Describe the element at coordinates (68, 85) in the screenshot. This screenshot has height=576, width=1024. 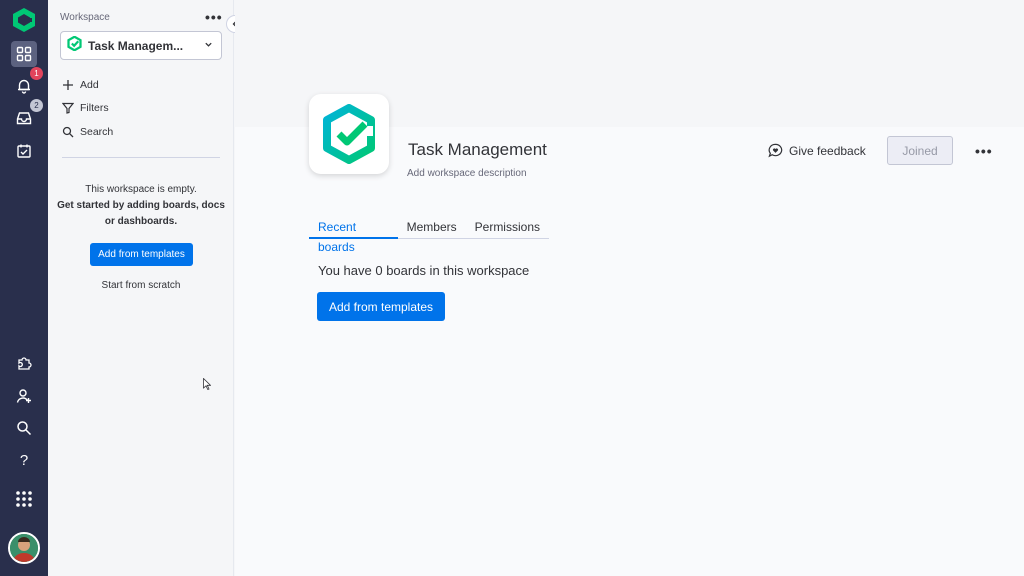
I see `plus-icon` at that location.